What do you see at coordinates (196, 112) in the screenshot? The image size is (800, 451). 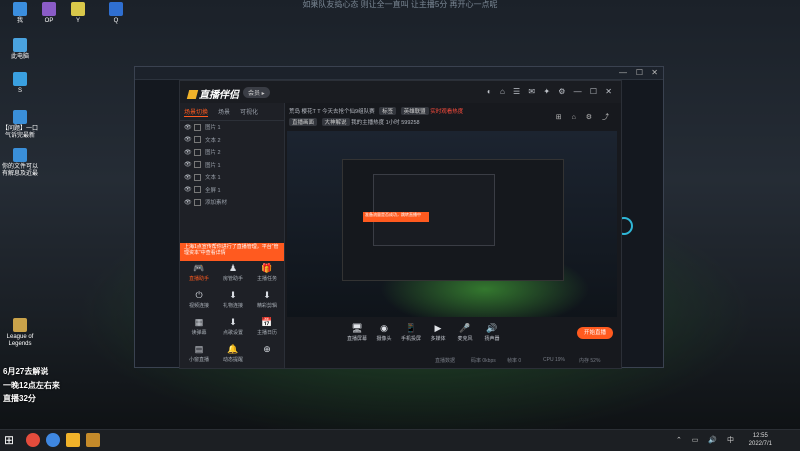 I see `left-tab: 场景切换` at bounding box center [196, 112].